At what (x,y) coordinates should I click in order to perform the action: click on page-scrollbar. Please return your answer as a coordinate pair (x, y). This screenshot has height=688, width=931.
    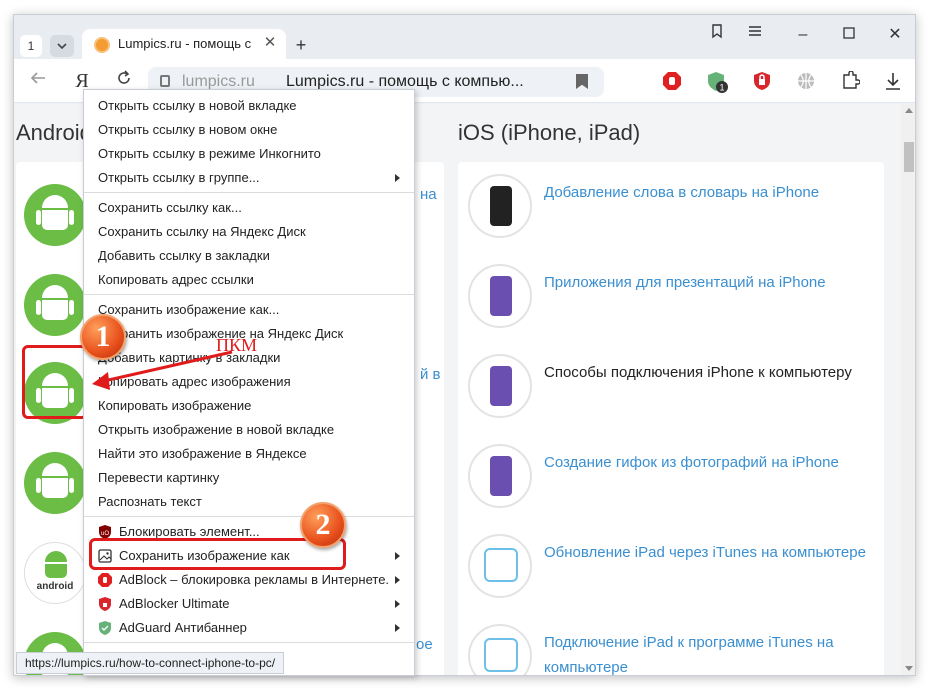
    Looking at the image, I should click on (908, 389).